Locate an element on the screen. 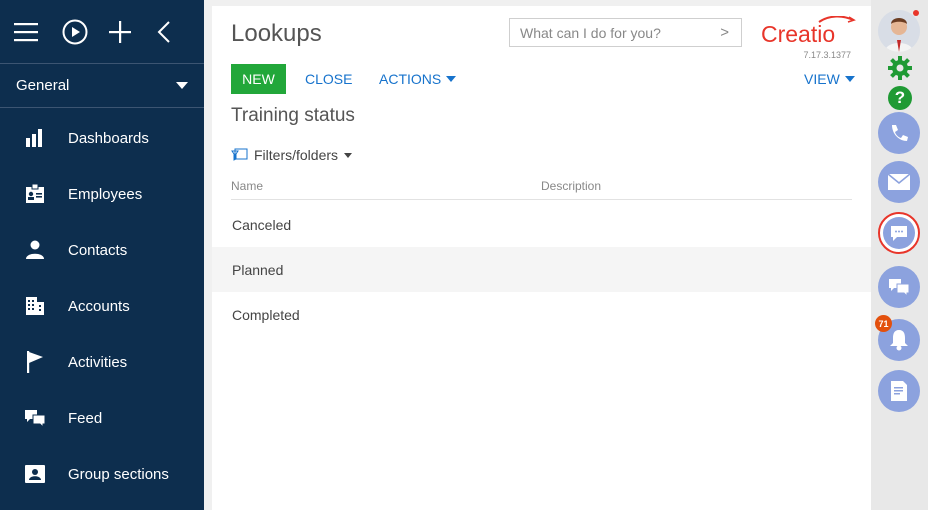  flag-icon is located at coordinates (34, 362).